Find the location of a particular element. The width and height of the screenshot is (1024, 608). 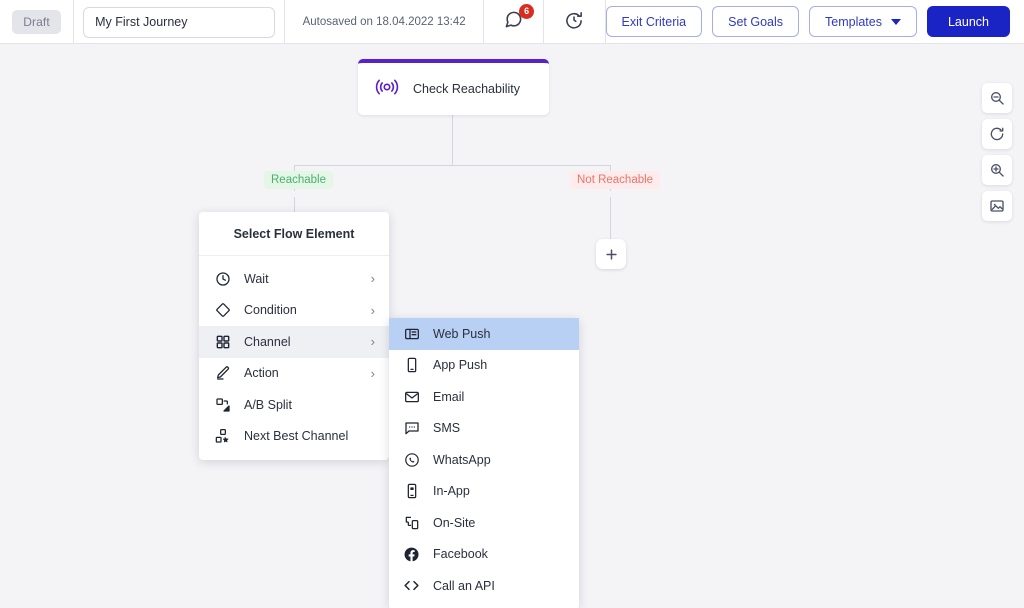

add-node-button is located at coordinates (611, 254).